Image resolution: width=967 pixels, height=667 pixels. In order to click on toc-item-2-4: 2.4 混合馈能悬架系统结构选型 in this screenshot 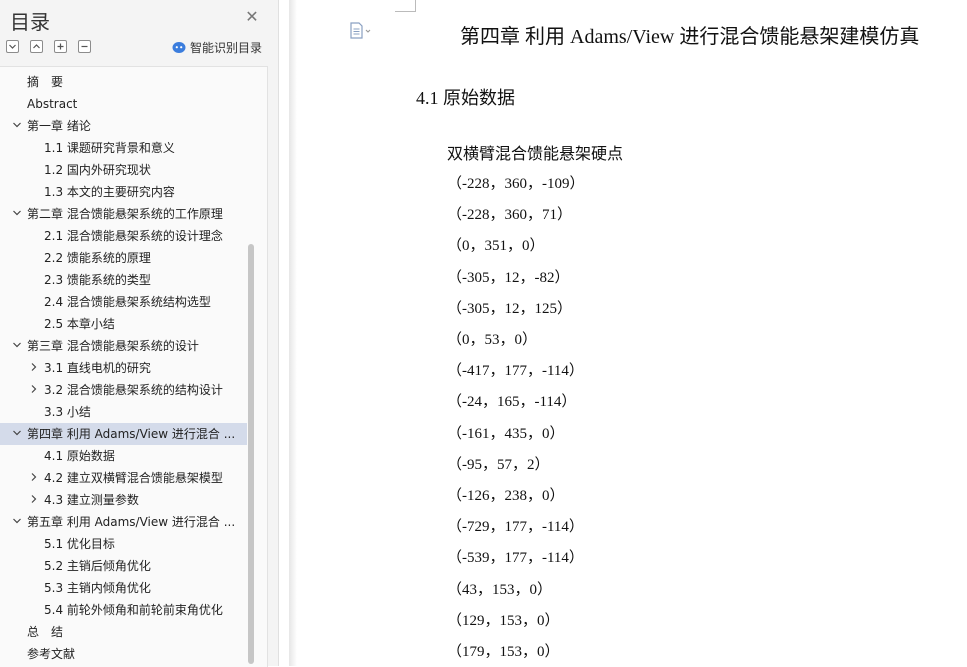, I will do `click(123, 302)`.